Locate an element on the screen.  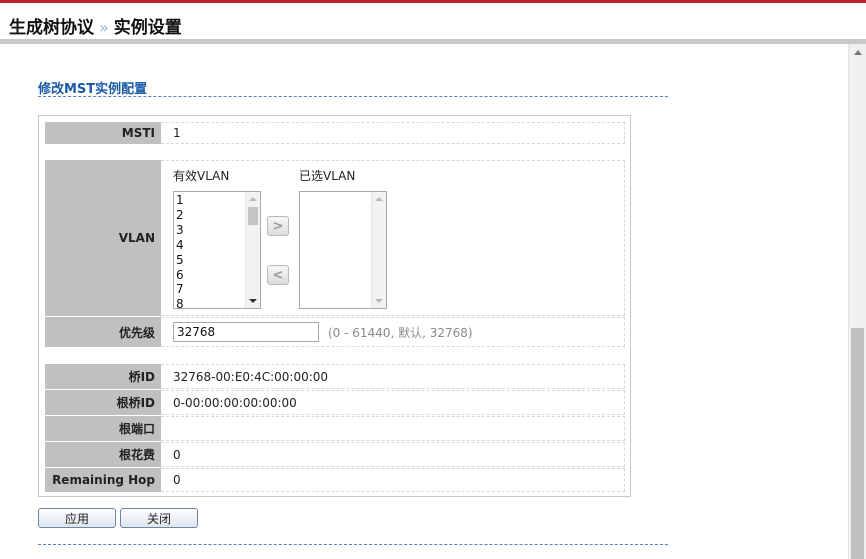
row-root-bridge-id: 根桥ID 0-00:00:00:00:00:00 is located at coordinates (335, 402).